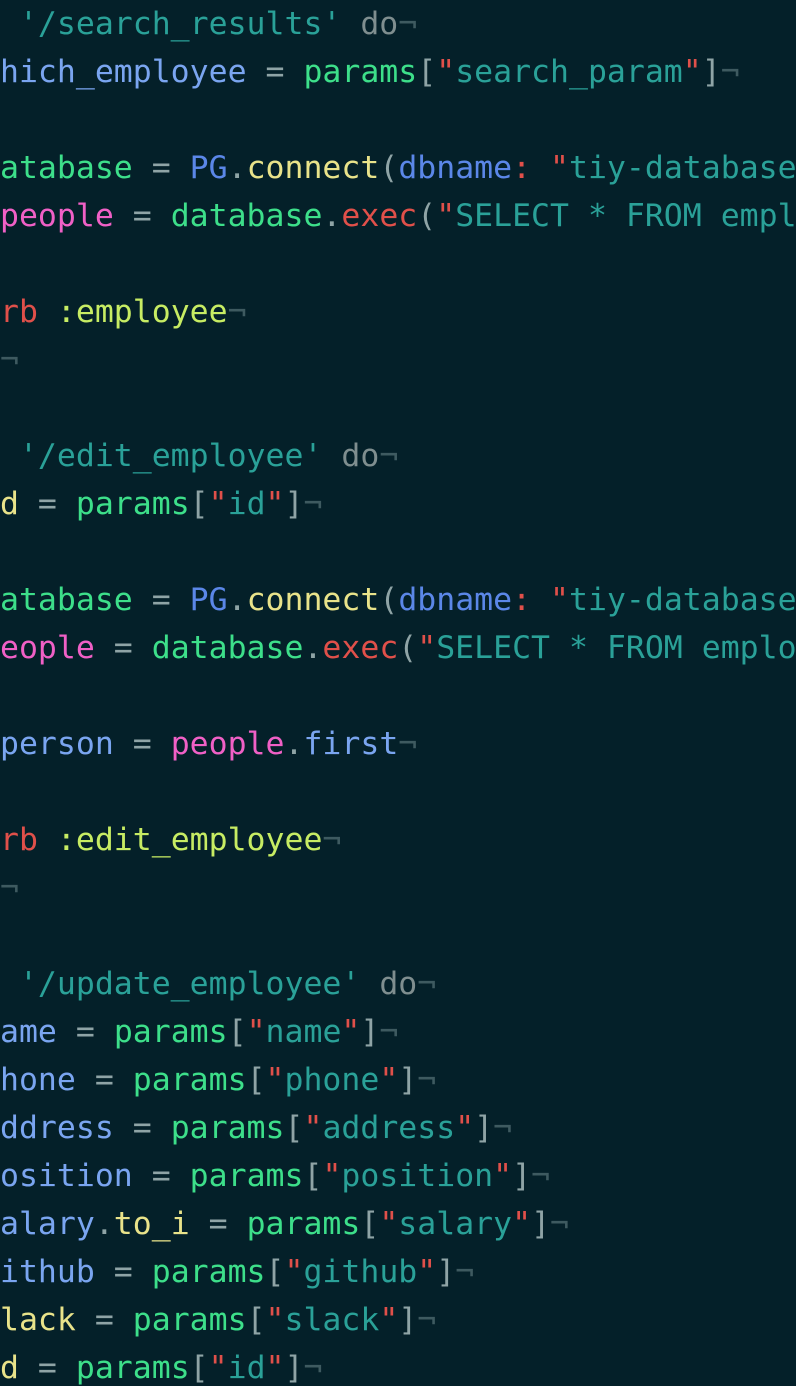 This screenshot has width=796, height=1386. I want to click on code-token: d, so click(9, 1368).